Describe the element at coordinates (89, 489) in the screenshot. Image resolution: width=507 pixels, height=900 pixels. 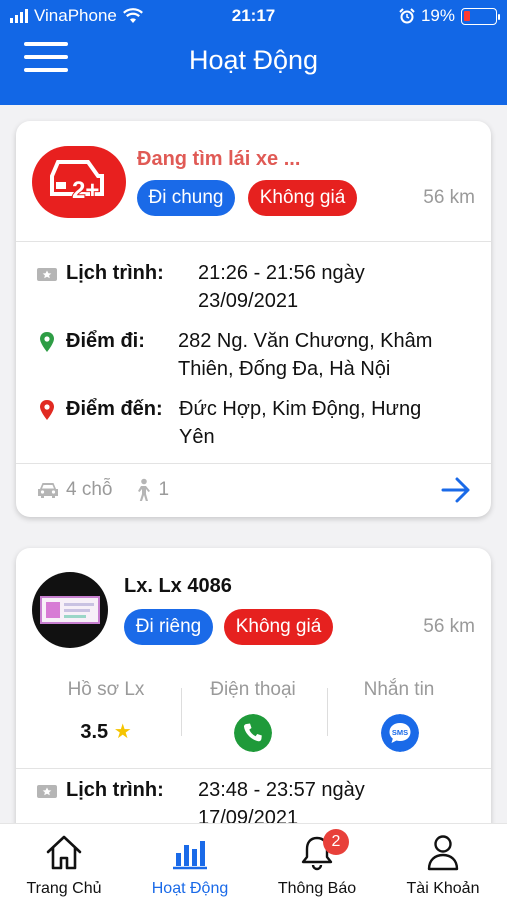
I see `seat-count: 4 chỗ` at that location.